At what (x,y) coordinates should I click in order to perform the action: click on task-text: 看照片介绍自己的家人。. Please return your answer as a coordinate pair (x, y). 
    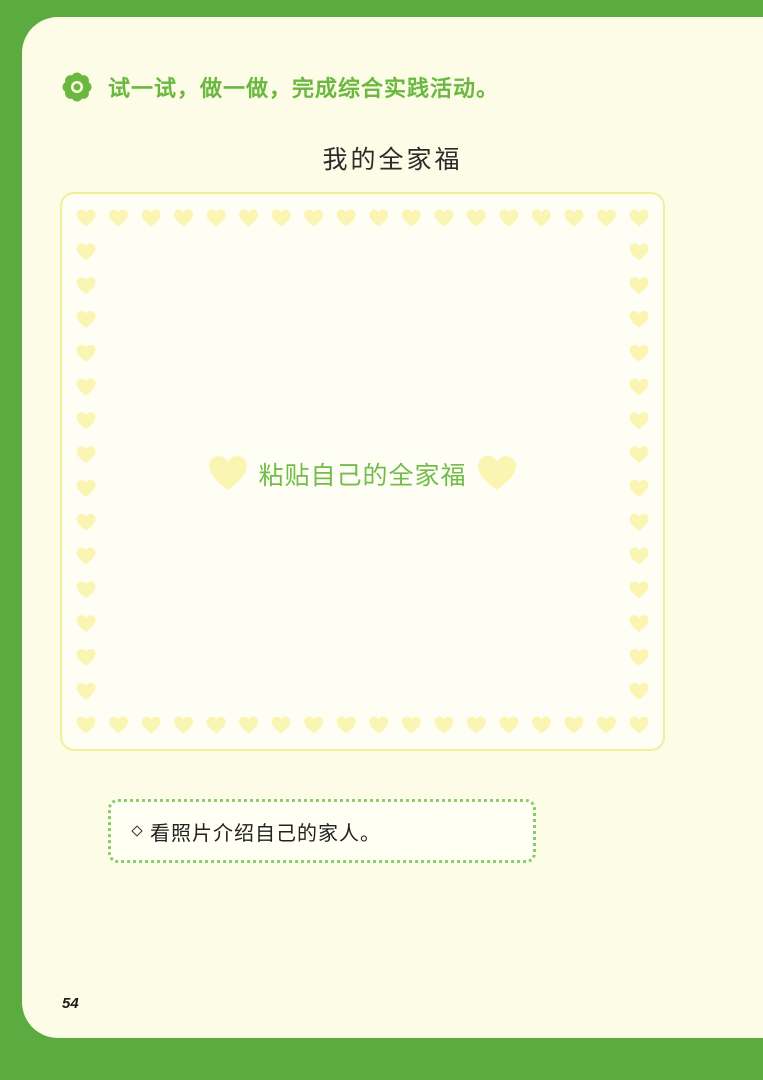
    Looking at the image, I should click on (265, 832).